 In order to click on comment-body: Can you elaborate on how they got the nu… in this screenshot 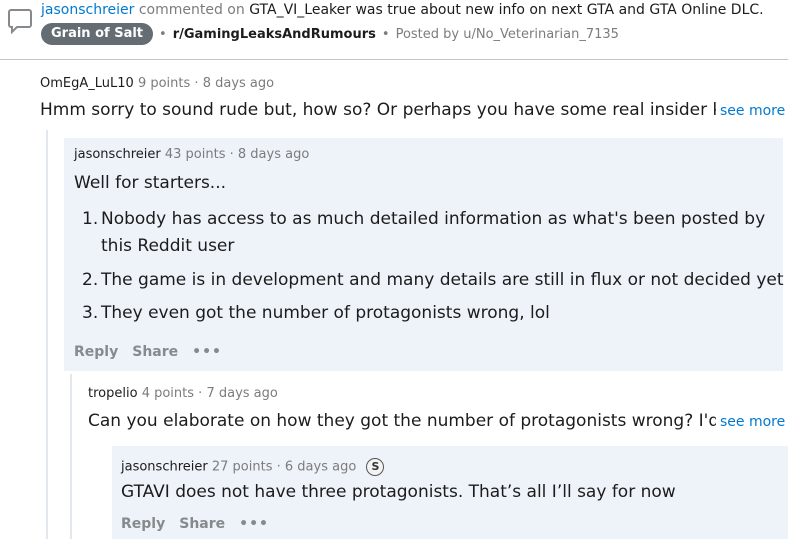, I will do `click(402, 421)`.